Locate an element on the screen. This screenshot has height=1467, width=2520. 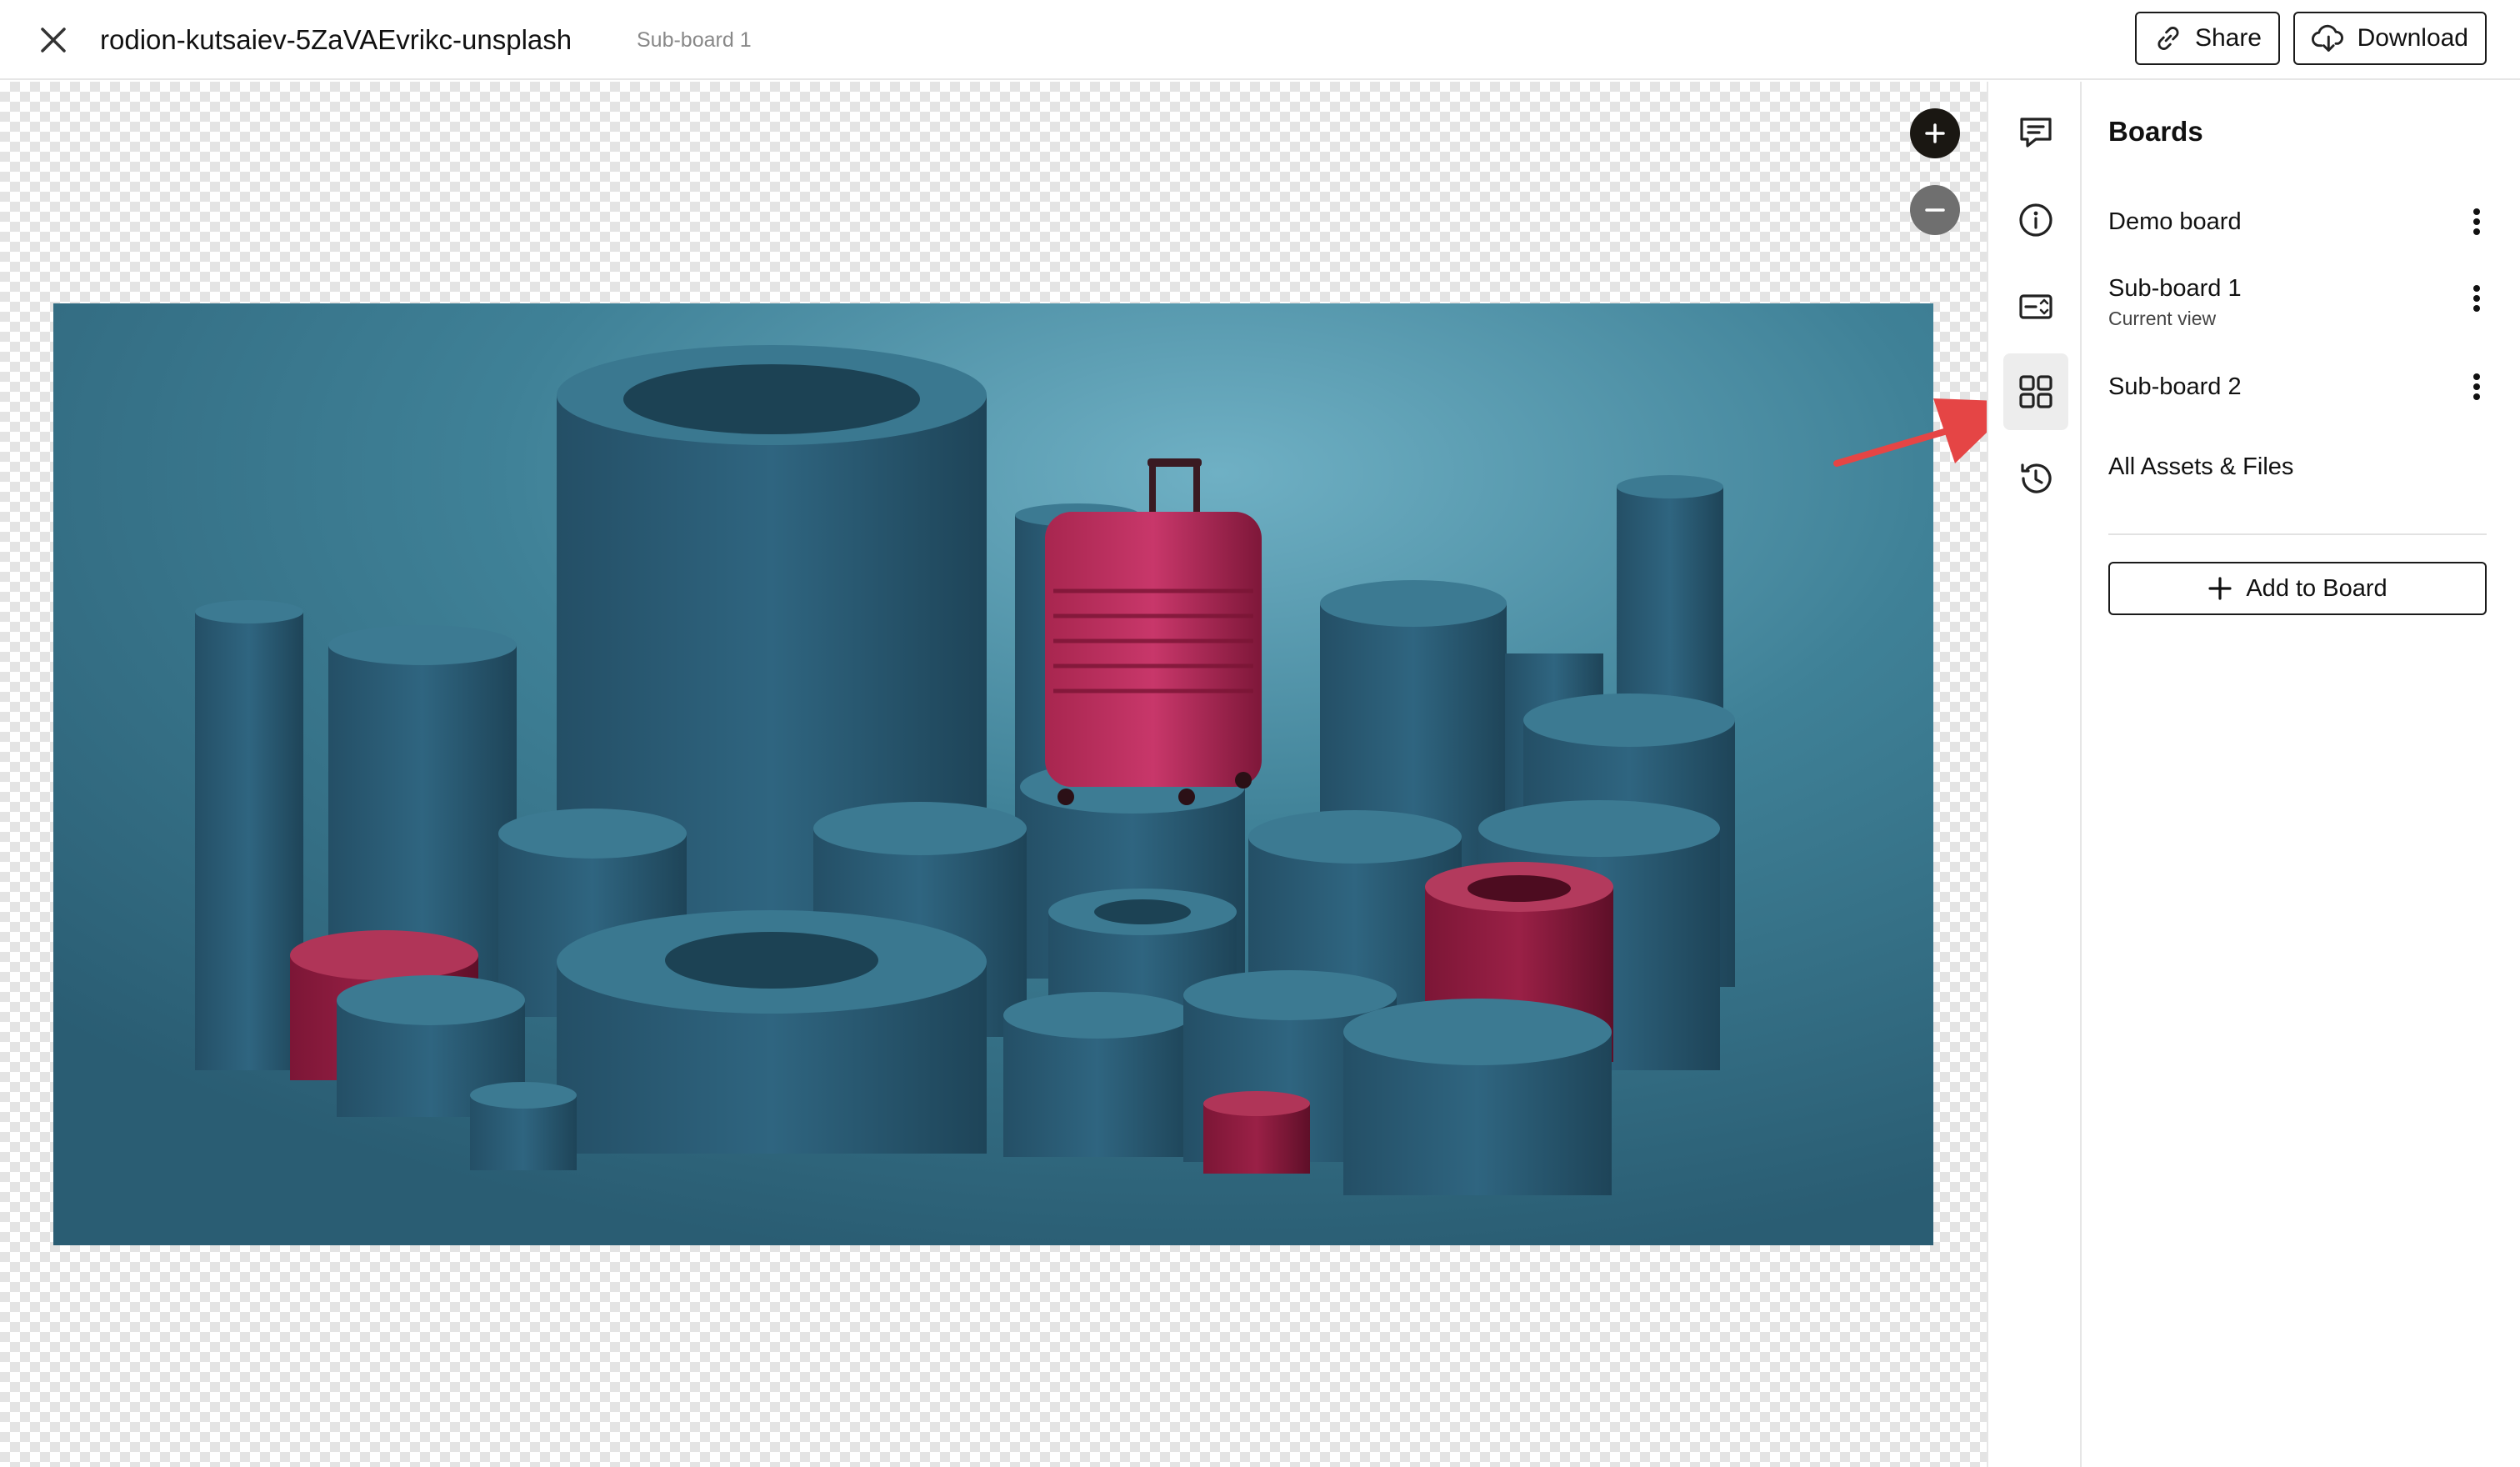
board-name: Sub-board 1 is located at coordinates (2175, 288).